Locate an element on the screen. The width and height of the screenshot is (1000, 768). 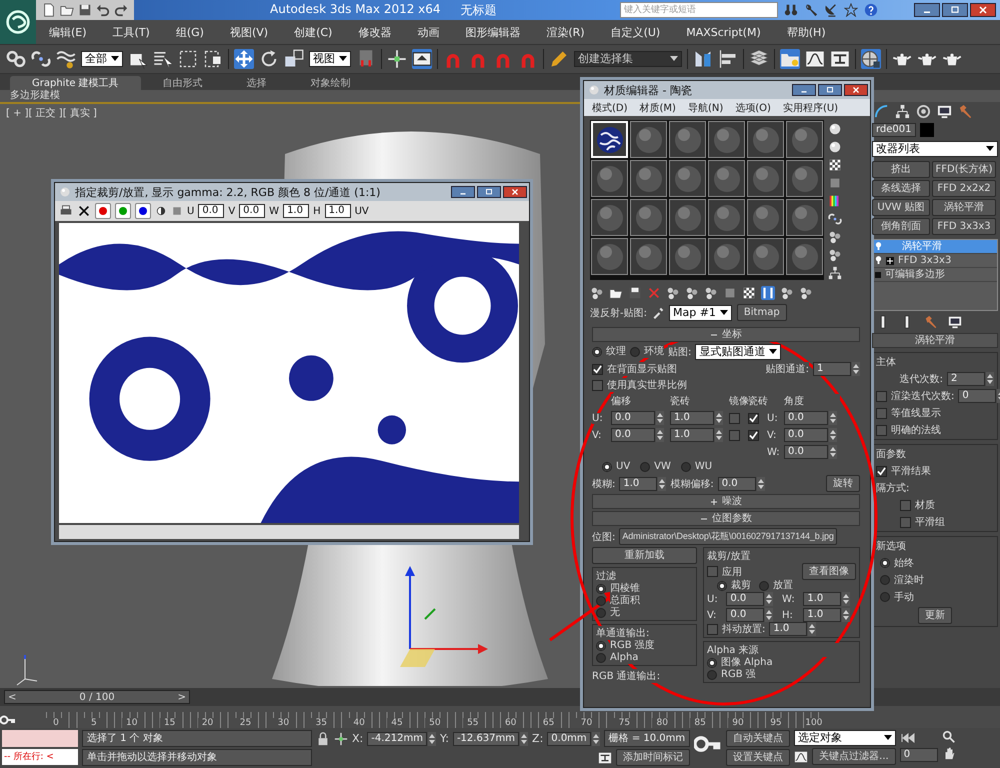
crop-field: 1.0 is located at coordinates (822, 599).